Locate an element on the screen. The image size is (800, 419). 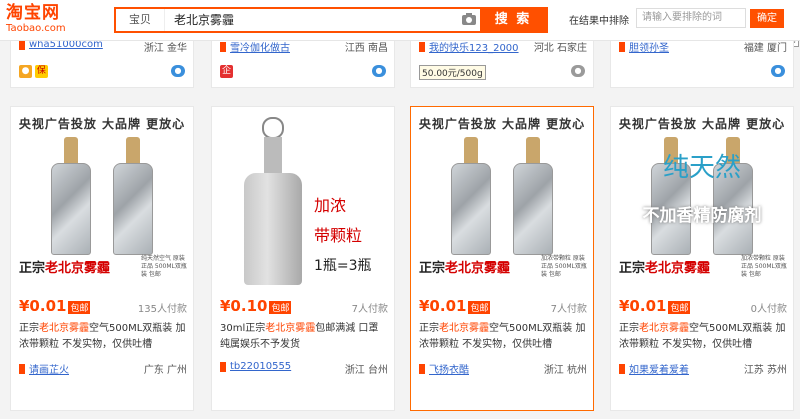
shop-link: tb22010555 is located at coordinates (260, 366).